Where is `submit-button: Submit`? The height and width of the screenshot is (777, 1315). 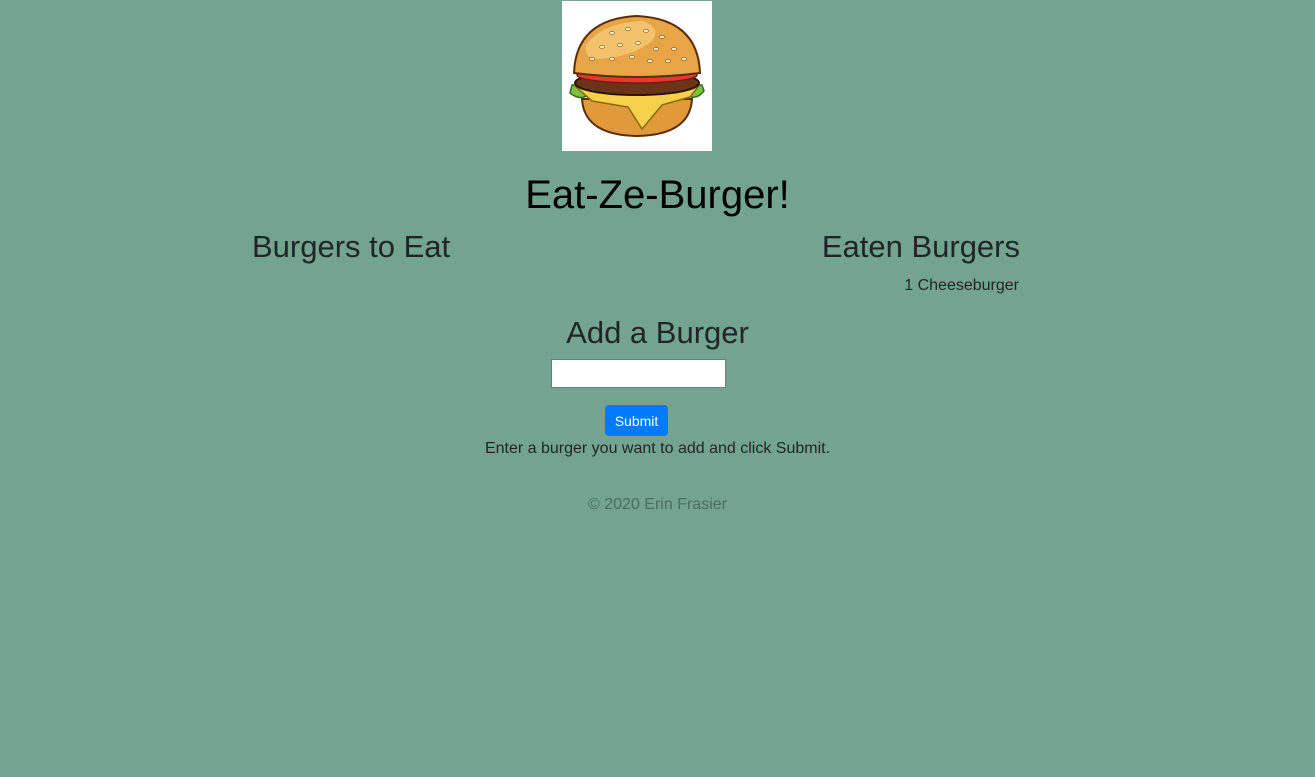
submit-button: Submit is located at coordinates (636, 420).